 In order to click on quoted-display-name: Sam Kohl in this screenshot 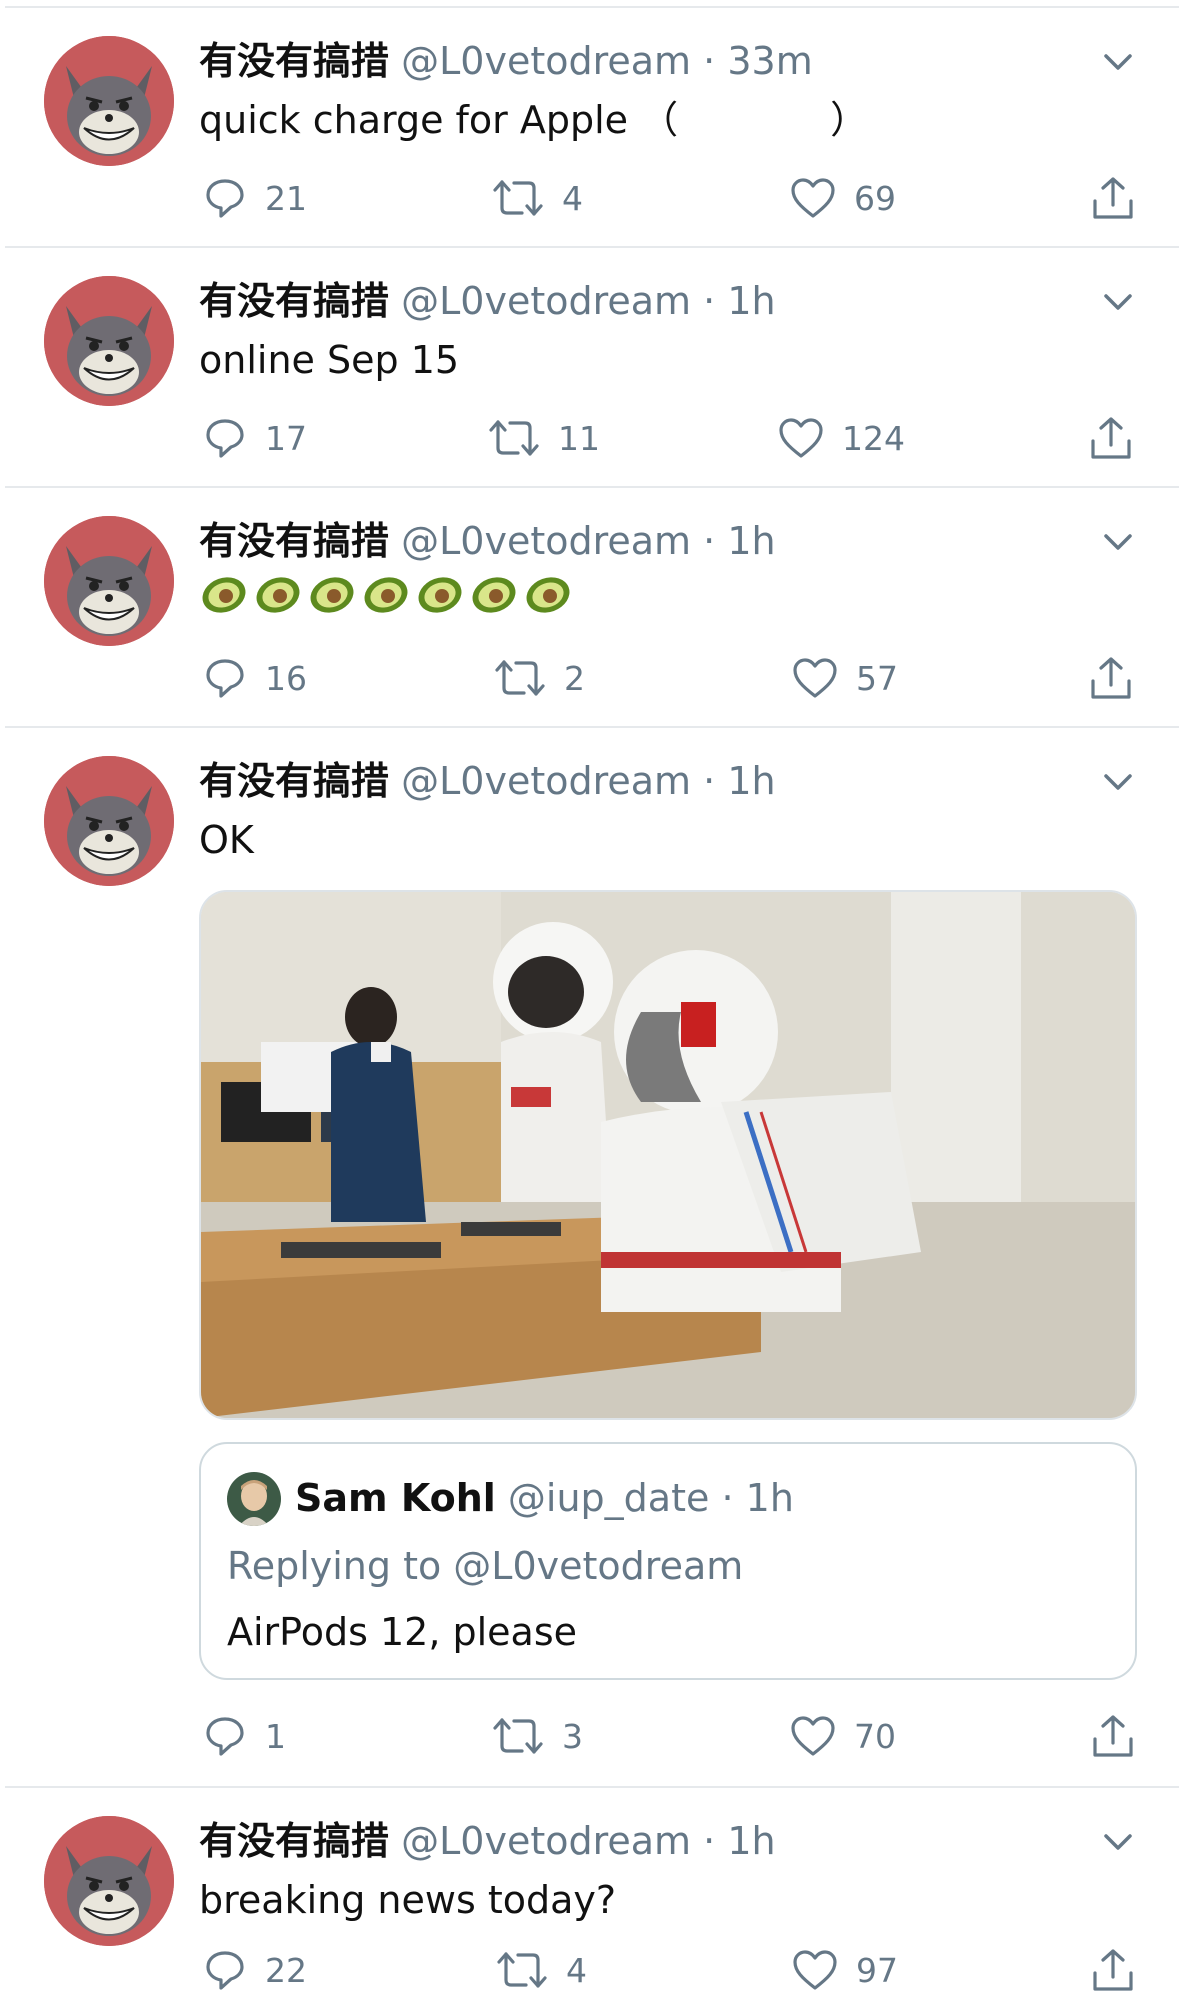, I will do `click(395, 1498)`.